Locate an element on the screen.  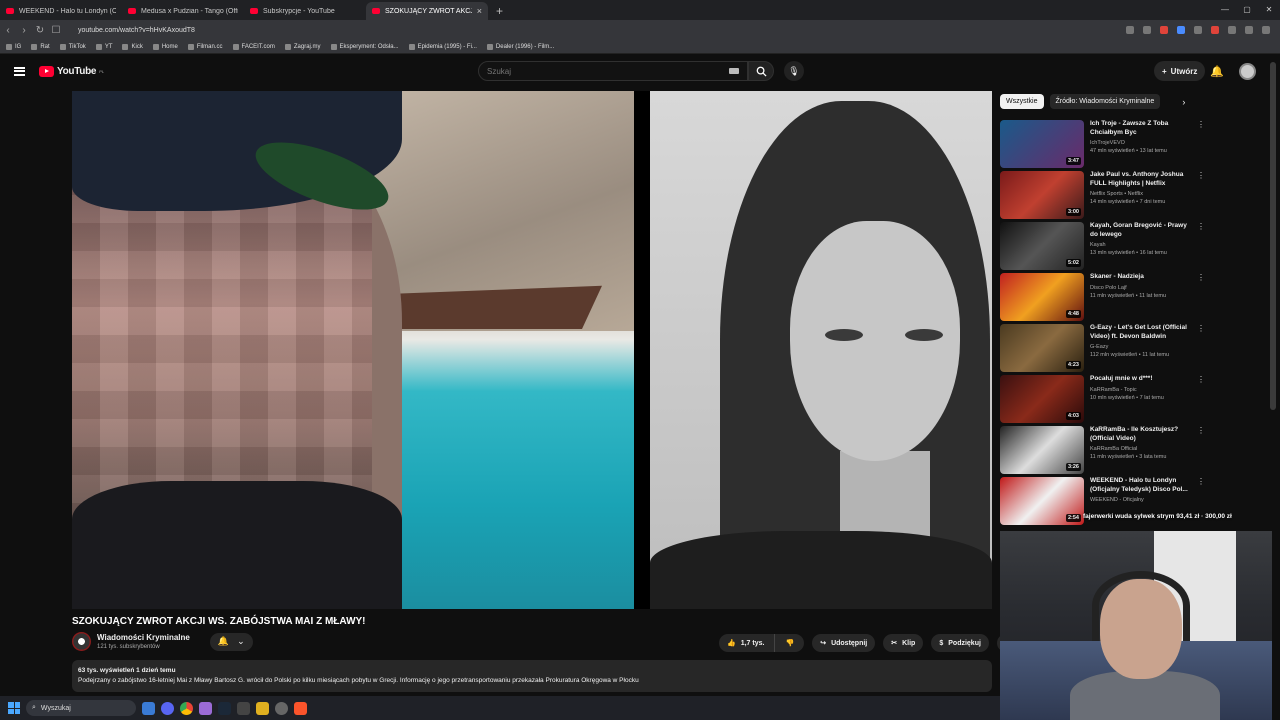
avatar is located at coordinates (1247, 71).